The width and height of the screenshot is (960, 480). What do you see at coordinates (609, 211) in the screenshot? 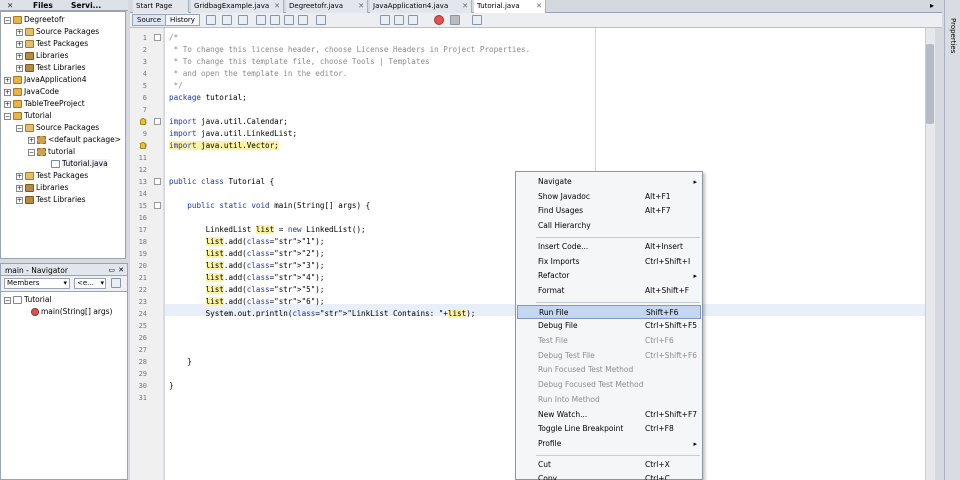
I see `menu-item-find-usages: Find Usages Alt+F7` at bounding box center [609, 211].